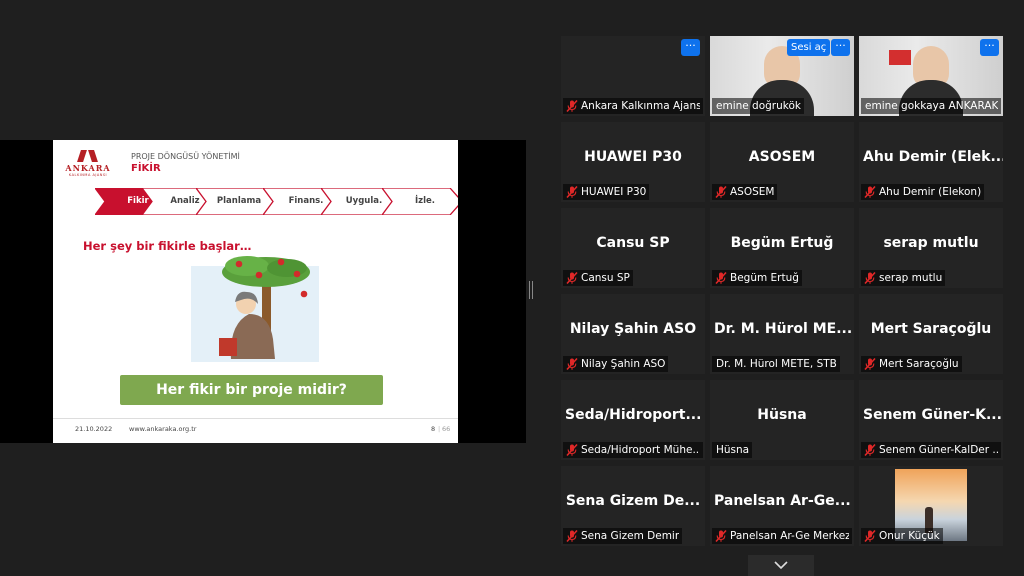 Image resolution: width=1024 pixels, height=576 pixels. What do you see at coordinates (146, 168) in the screenshot?
I see `slide-header-subtitle: FİKİR` at bounding box center [146, 168].